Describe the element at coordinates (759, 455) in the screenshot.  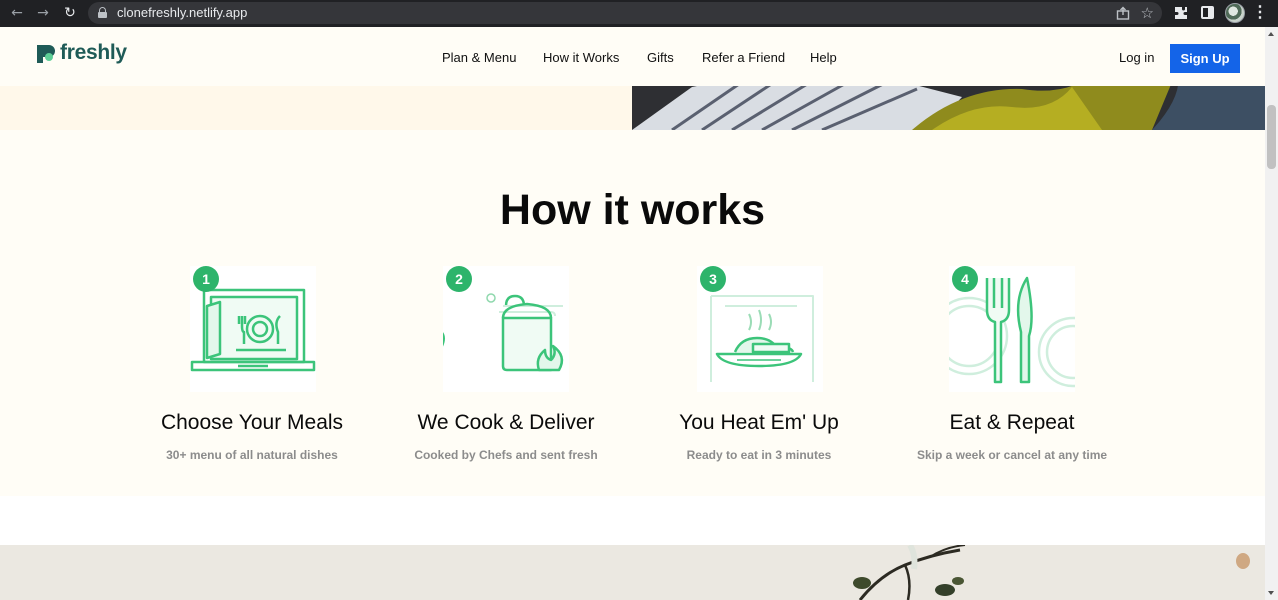
I see `step-subtitle: Ready to eat in 3 minutes` at that location.